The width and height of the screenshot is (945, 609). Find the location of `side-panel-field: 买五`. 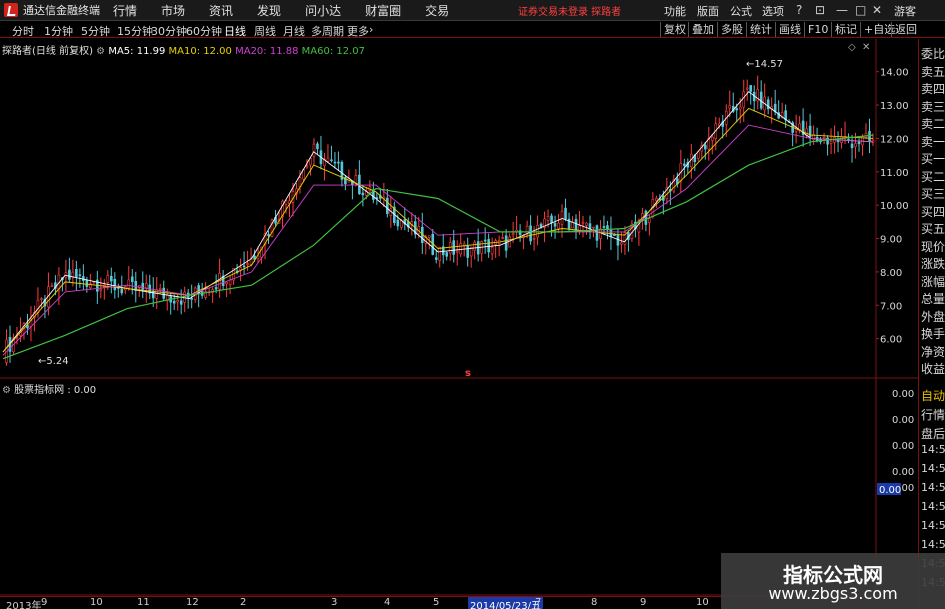

side-panel-field: 买五 is located at coordinates (933, 229).